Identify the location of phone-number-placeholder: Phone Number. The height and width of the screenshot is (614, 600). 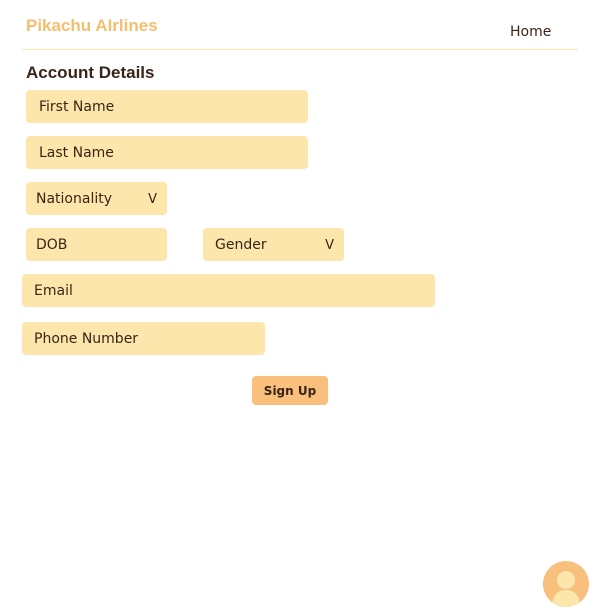
(86, 338).